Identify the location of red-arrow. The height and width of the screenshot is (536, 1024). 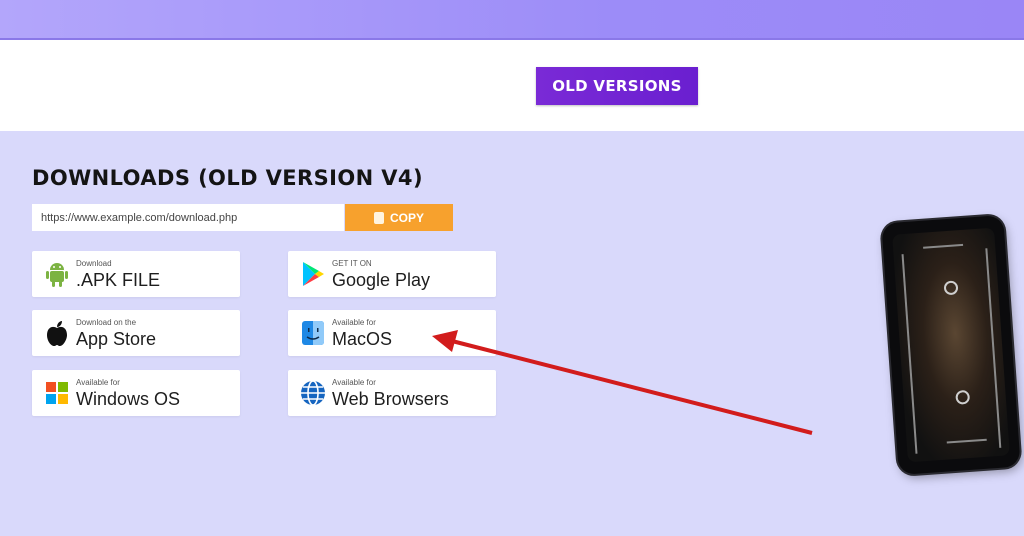
(622, 382).